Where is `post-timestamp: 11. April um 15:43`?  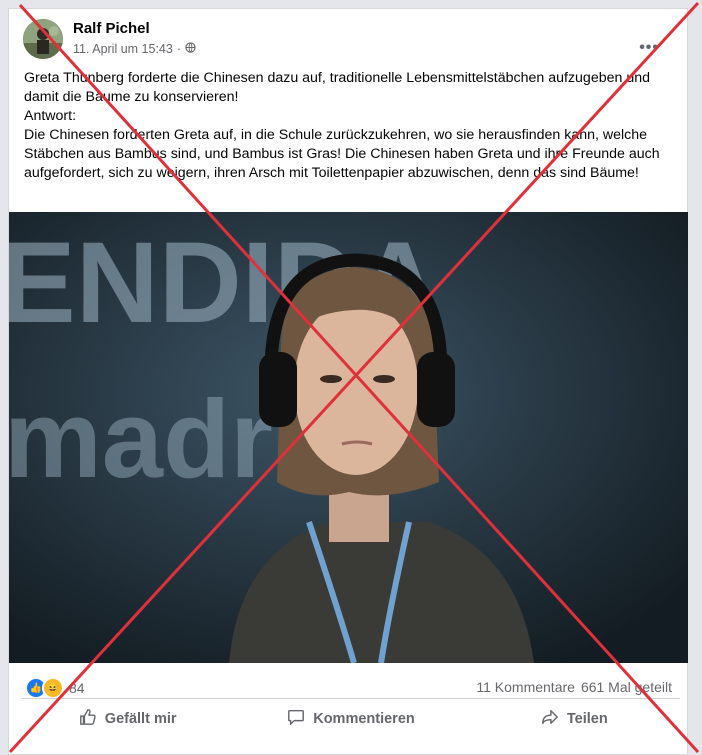 post-timestamp: 11. April um 15:43 is located at coordinates (123, 49).